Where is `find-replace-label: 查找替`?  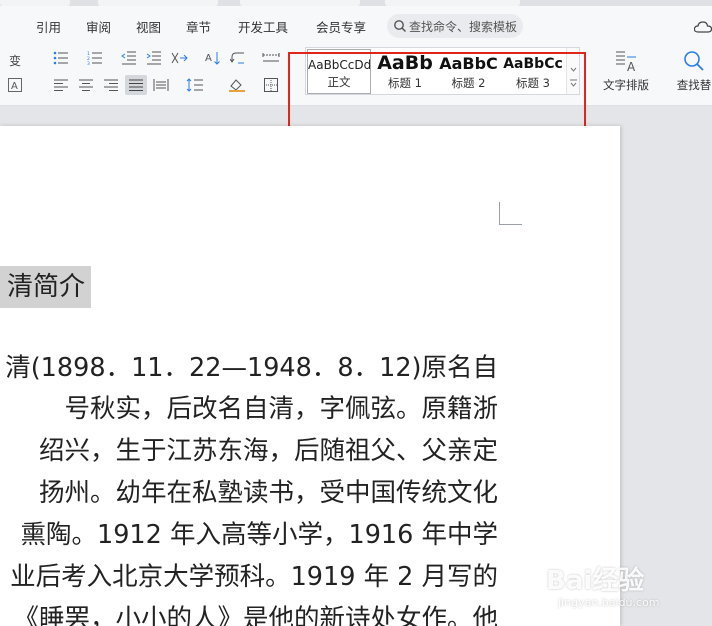
find-replace-label: 查找替 is located at coordinates (694, 85).